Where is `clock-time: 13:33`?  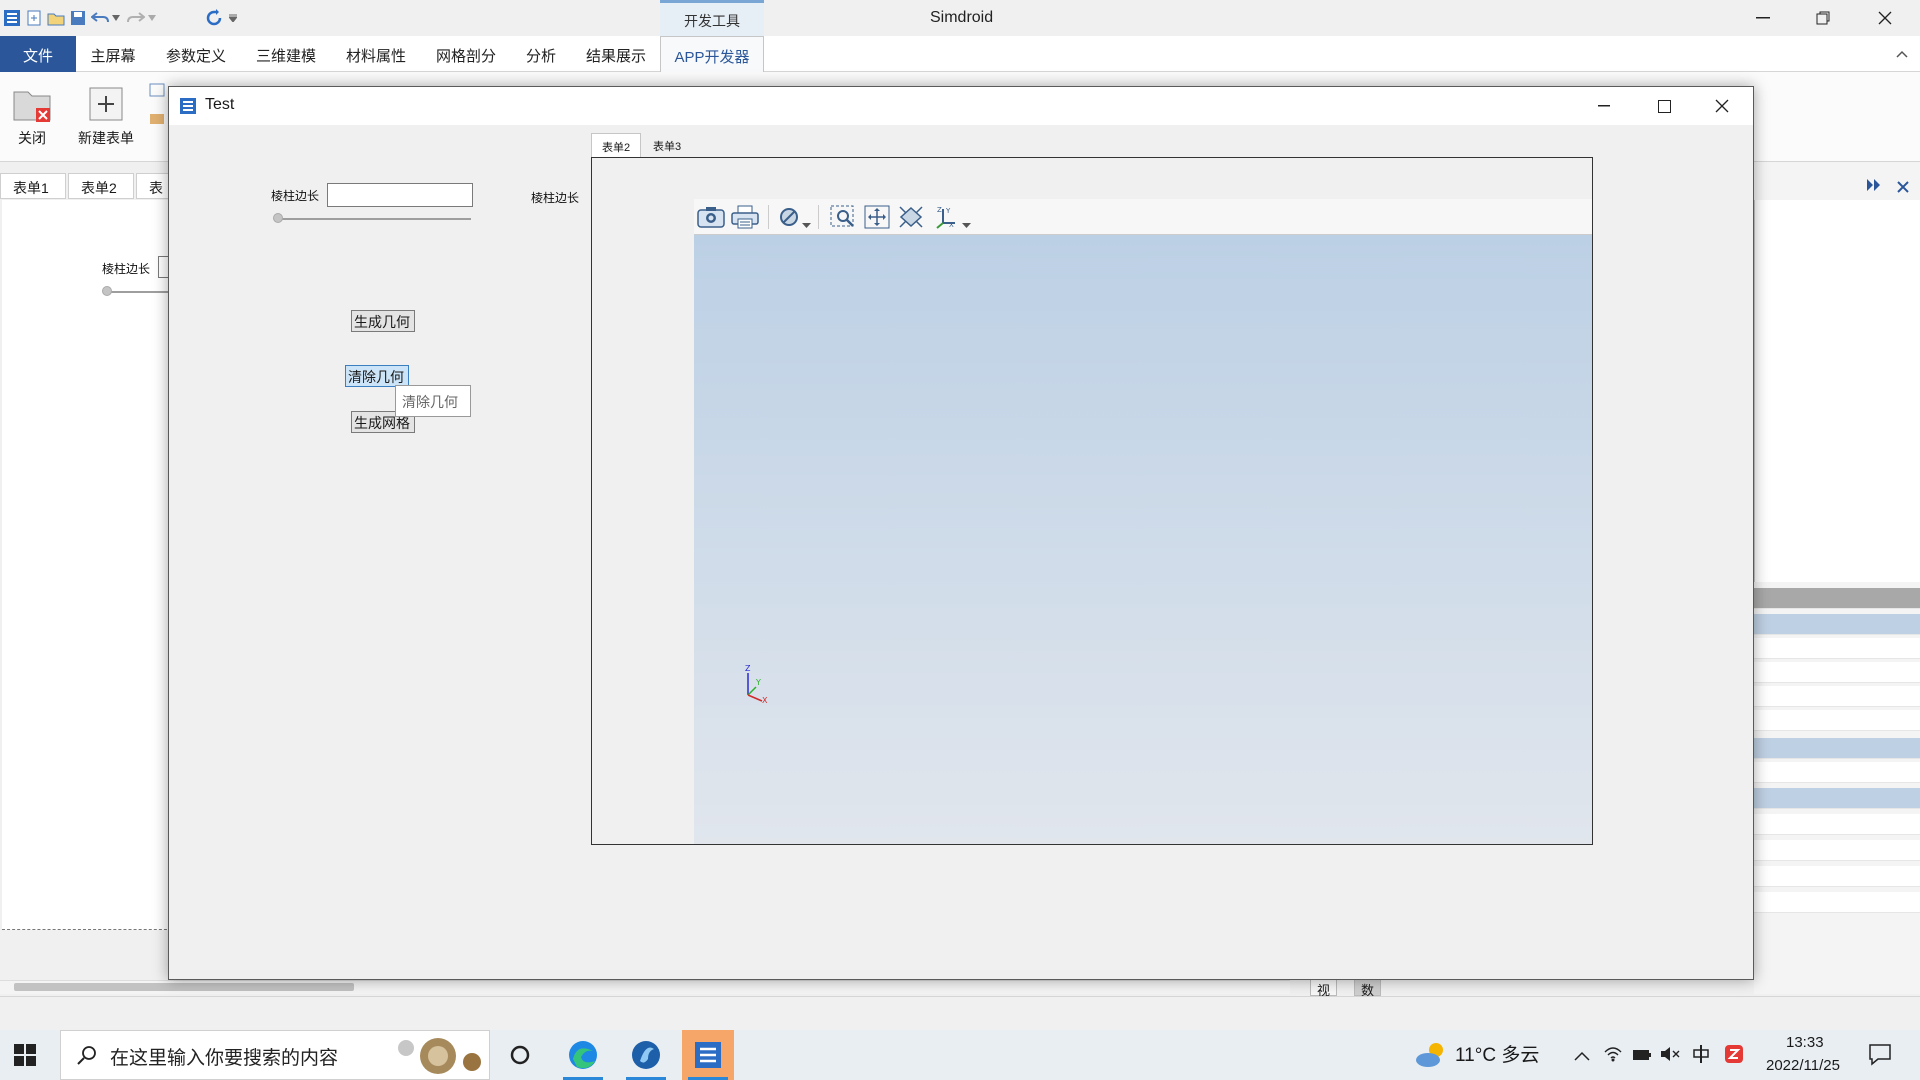 clock-time: 13:33 is located at coordinates (1805, 1042).